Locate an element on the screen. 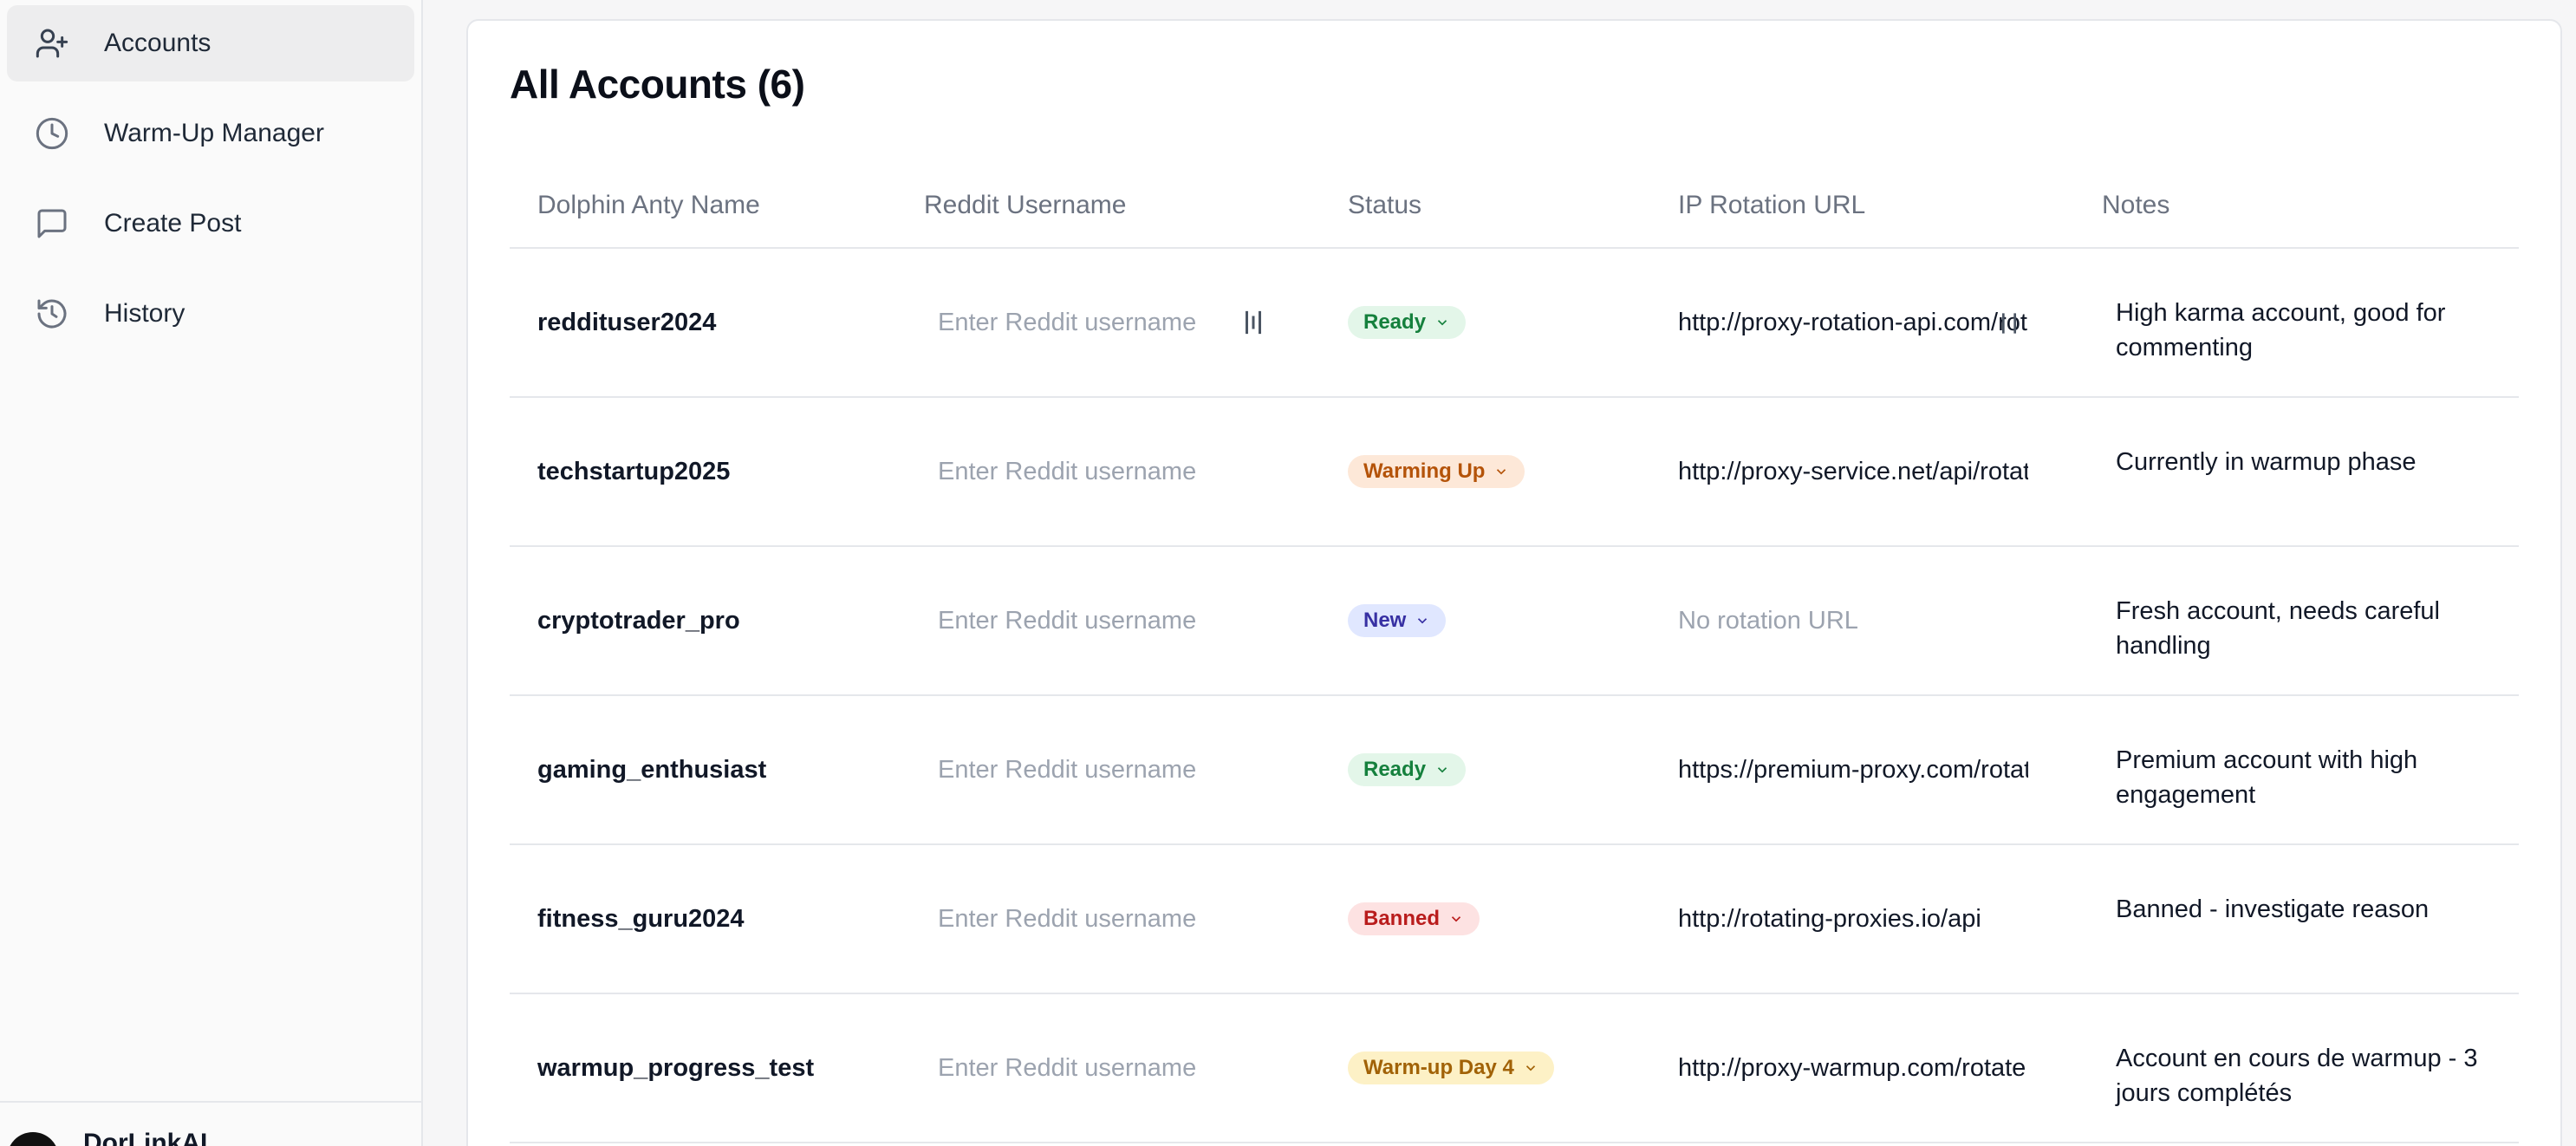 The image size is (2576, 1146). status-label: Warm-up Day 4 is located at coordinates (1438, 1068).